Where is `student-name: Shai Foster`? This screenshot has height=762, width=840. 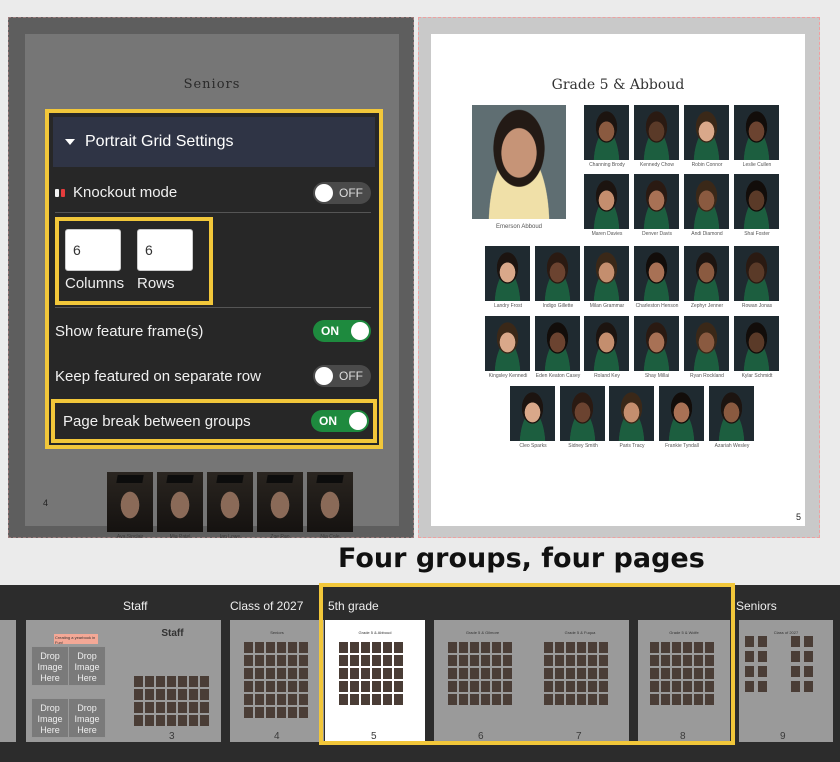
student-name: Shai Foster is located at coordinates (757, 234).